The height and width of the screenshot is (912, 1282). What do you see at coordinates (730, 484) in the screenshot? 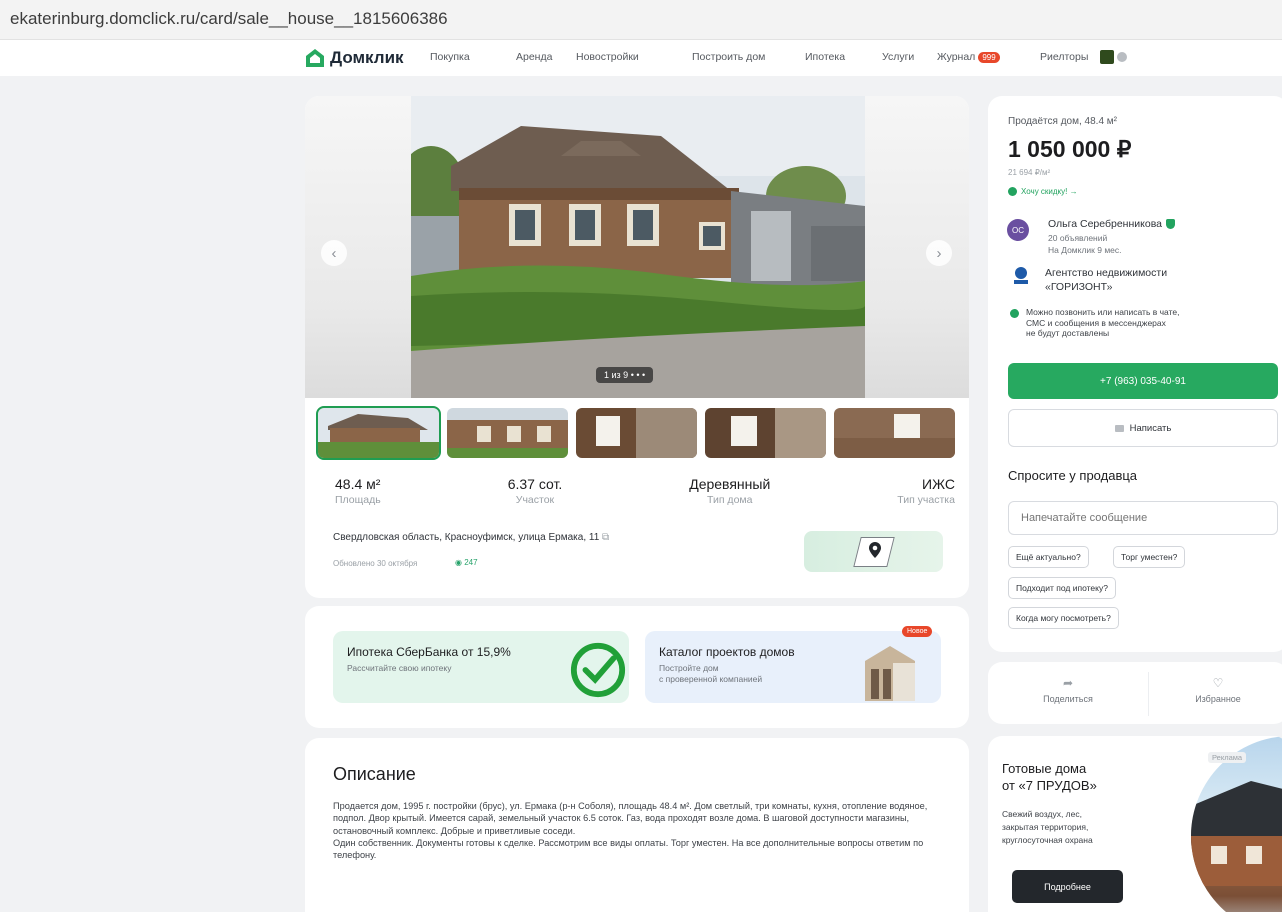
I see `spec-house-type-value: Деревянный` at bounding box center [730, 484].